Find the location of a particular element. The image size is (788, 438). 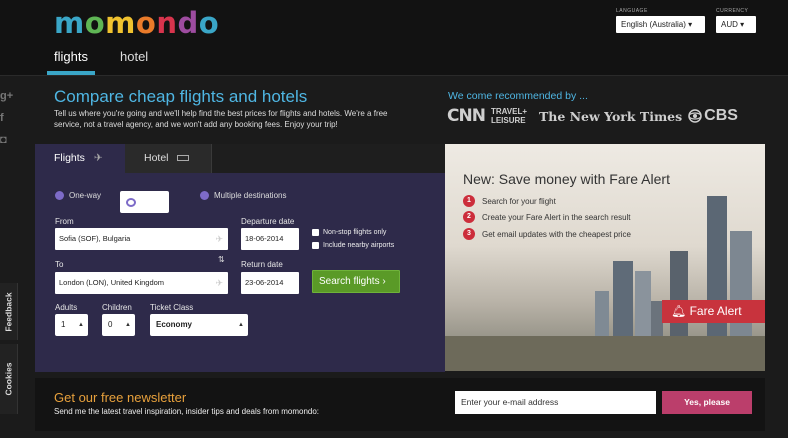

email-input: Enter your e-mail address is located at coordinates (555, 402).